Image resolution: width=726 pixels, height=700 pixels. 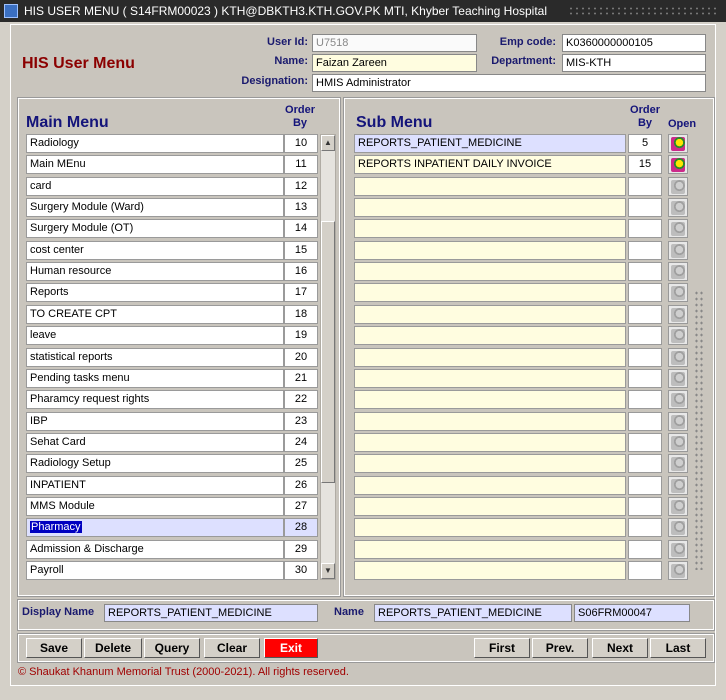 I want to click on main-menu-item-order: 19, so click(x=301, y=335).